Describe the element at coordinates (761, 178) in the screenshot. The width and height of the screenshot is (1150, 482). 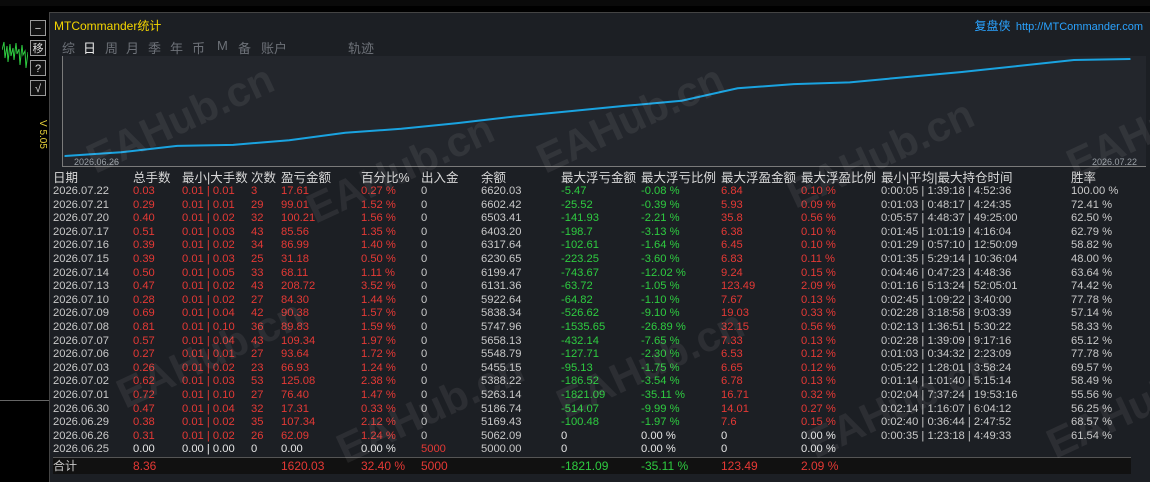
I see `header-max-float-profit: 最大浮盈金额` at that location.